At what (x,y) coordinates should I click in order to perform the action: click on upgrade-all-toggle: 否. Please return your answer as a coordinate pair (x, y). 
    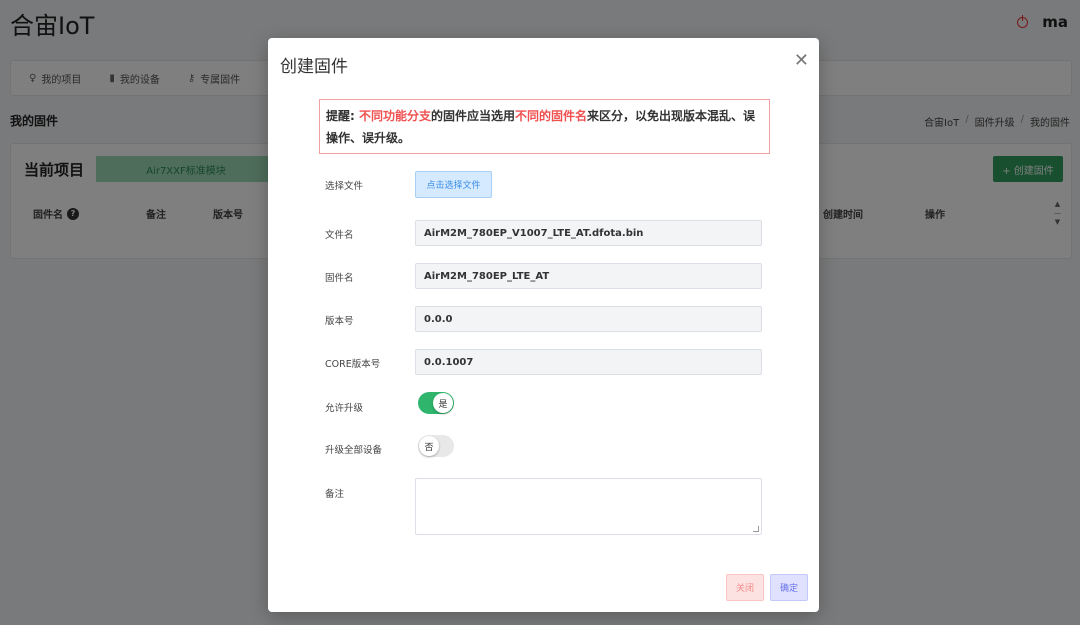
    Looking at the image, I should click on (436, 446).